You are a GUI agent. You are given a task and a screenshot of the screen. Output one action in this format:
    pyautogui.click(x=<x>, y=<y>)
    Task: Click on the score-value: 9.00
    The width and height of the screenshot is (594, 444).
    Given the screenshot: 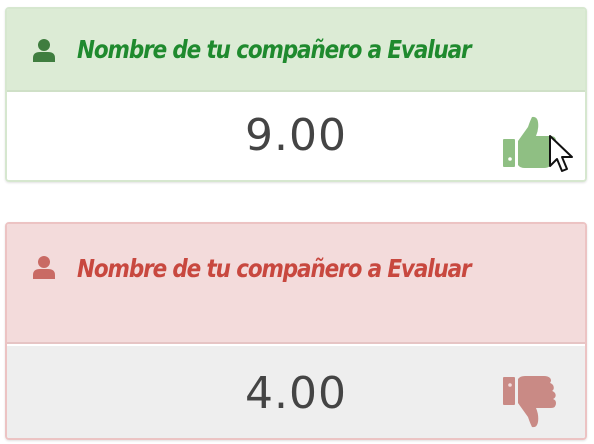 What is the action you would take?
    pyautogui.click(x=296, y=135)
    